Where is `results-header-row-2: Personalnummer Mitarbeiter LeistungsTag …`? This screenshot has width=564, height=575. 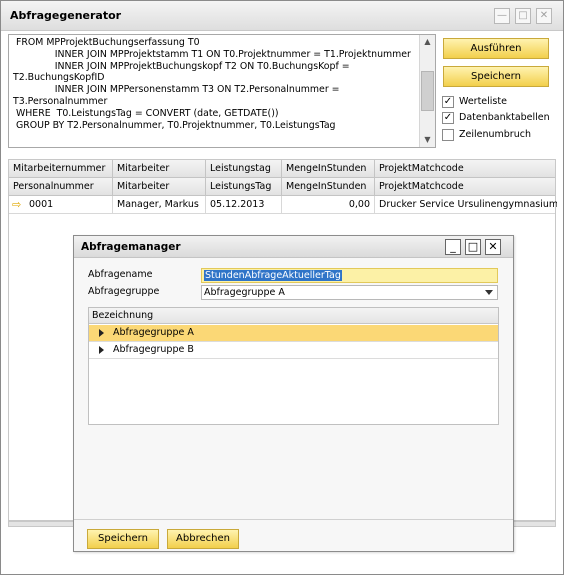 results-header-row-2: Personalnummer Mitarbeiter LeistungsTag … is located at coordinates (282, 187).